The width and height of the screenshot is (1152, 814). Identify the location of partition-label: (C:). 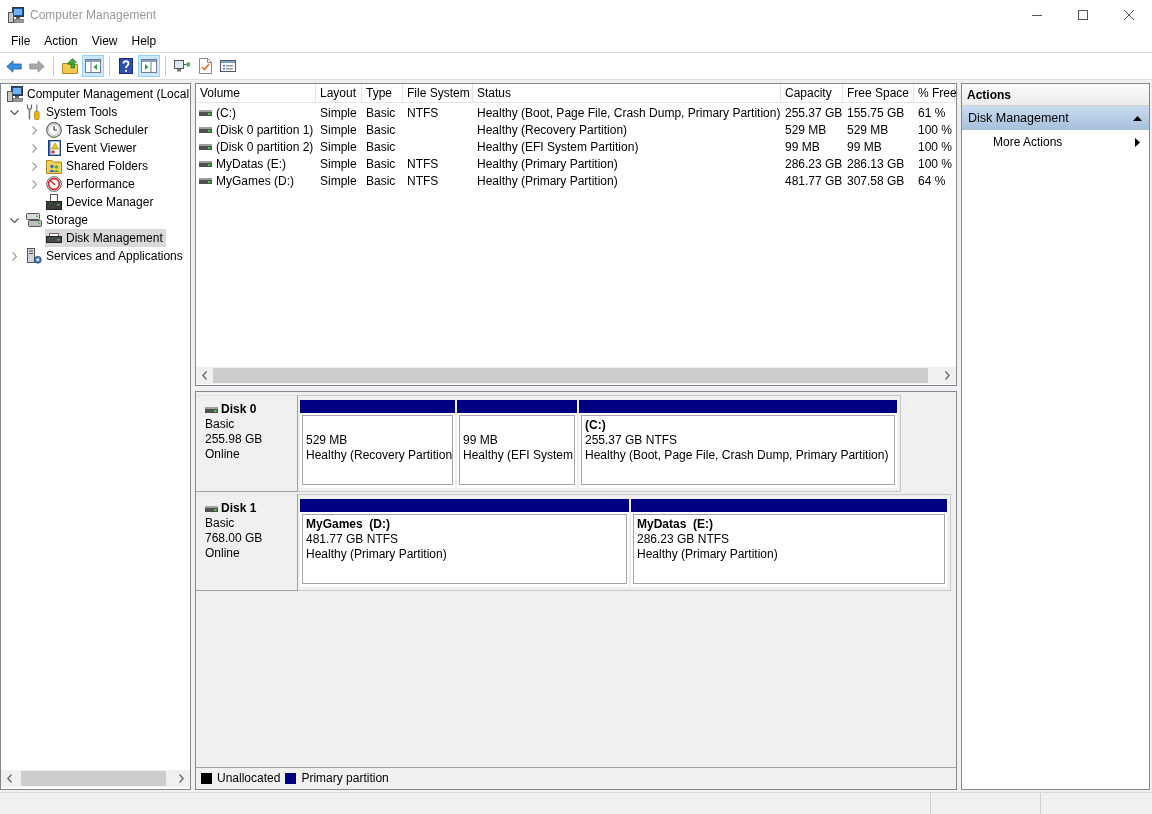
(595, 425).